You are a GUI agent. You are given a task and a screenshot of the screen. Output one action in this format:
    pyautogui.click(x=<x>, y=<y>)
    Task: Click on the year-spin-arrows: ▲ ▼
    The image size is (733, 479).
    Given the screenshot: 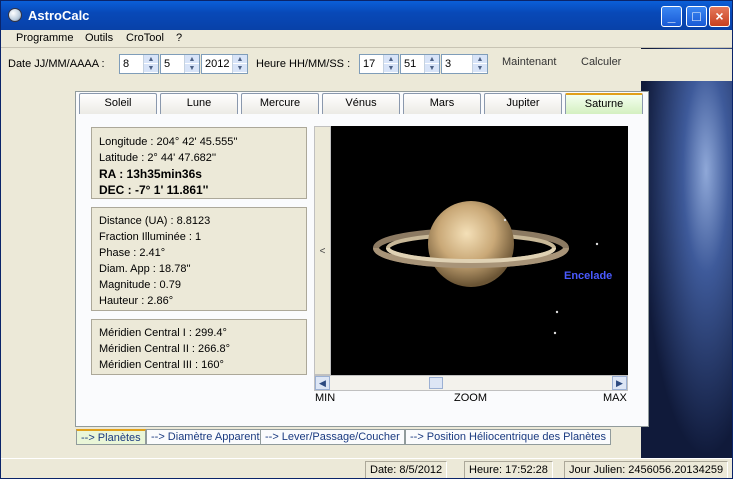 What is the action you would take?
    pyautogui.click(x=239, y=64)
    